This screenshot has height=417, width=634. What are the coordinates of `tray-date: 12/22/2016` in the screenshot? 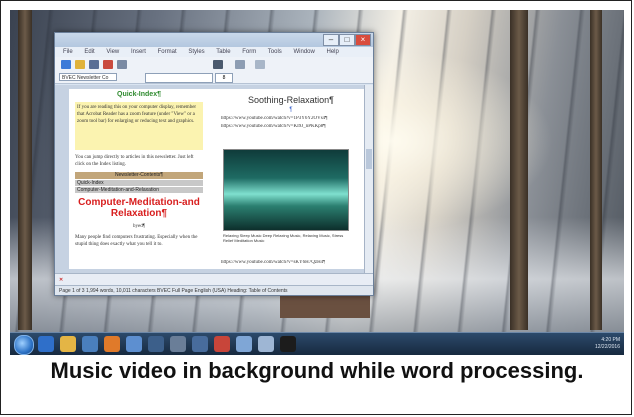 It's located at (607, 347).